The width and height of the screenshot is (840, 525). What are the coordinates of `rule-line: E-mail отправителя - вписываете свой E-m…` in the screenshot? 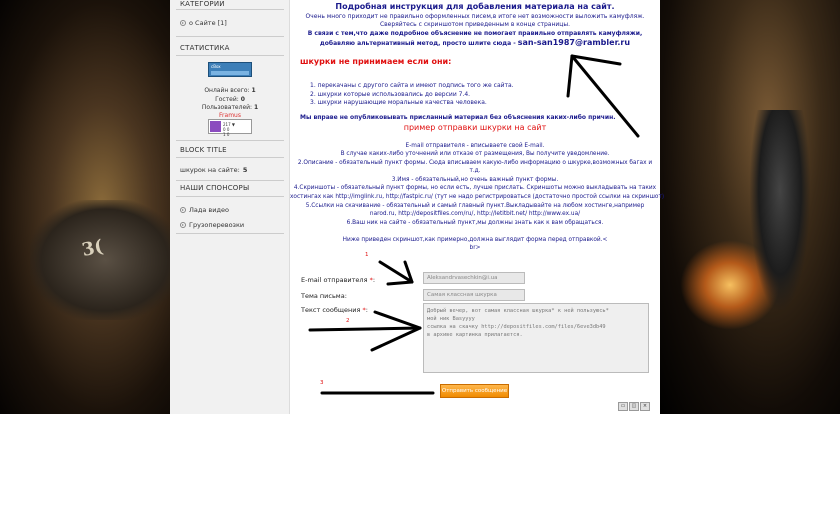 It's located at (475, 146).